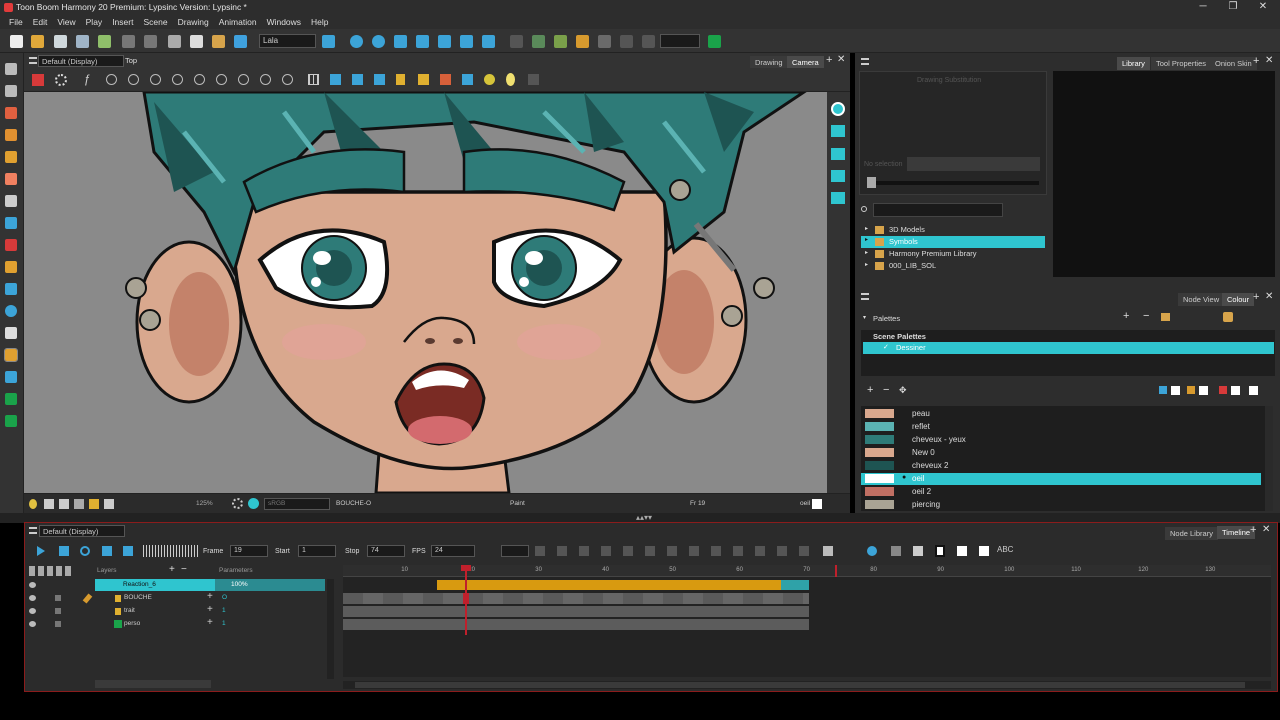 The height and width of the screenshot is (720, 1280). I want to click on menu-view: View, so click(66, 22).